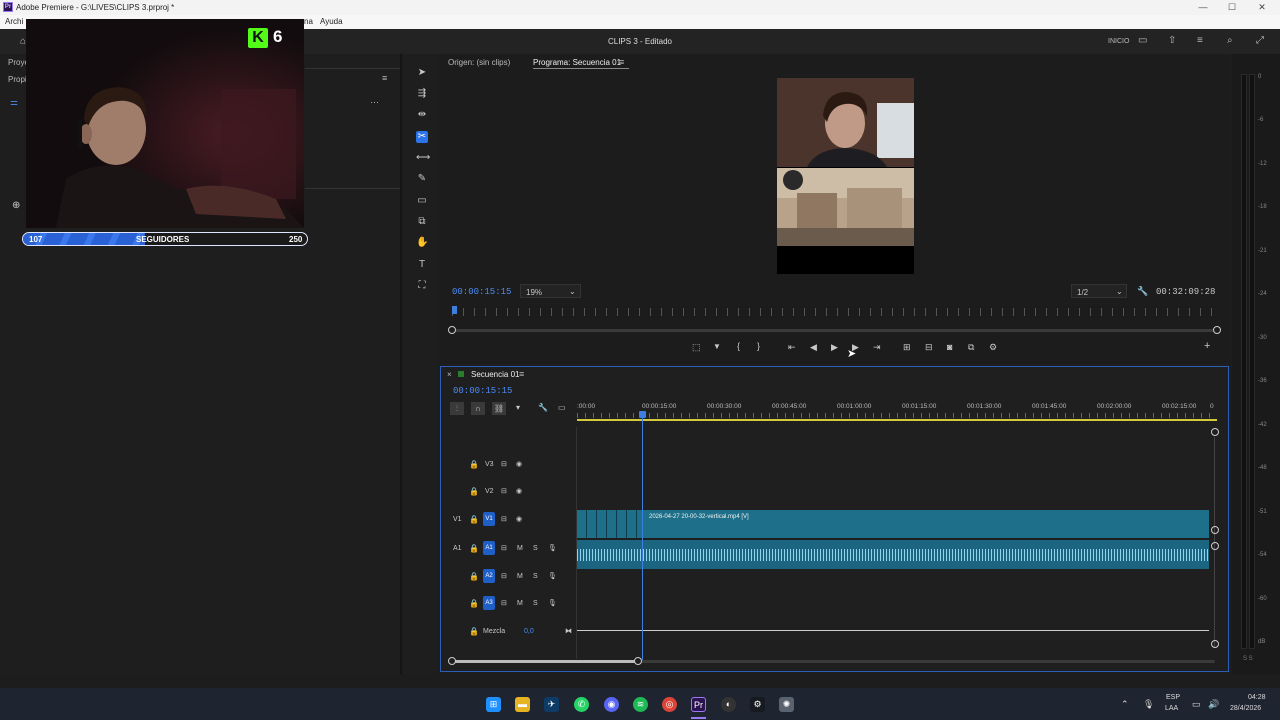 The width and height of the screenshot is (1280, 720). Describe the element at coordinates (457, 548) in the screenshot. I see `source-patch: A1` at that location.